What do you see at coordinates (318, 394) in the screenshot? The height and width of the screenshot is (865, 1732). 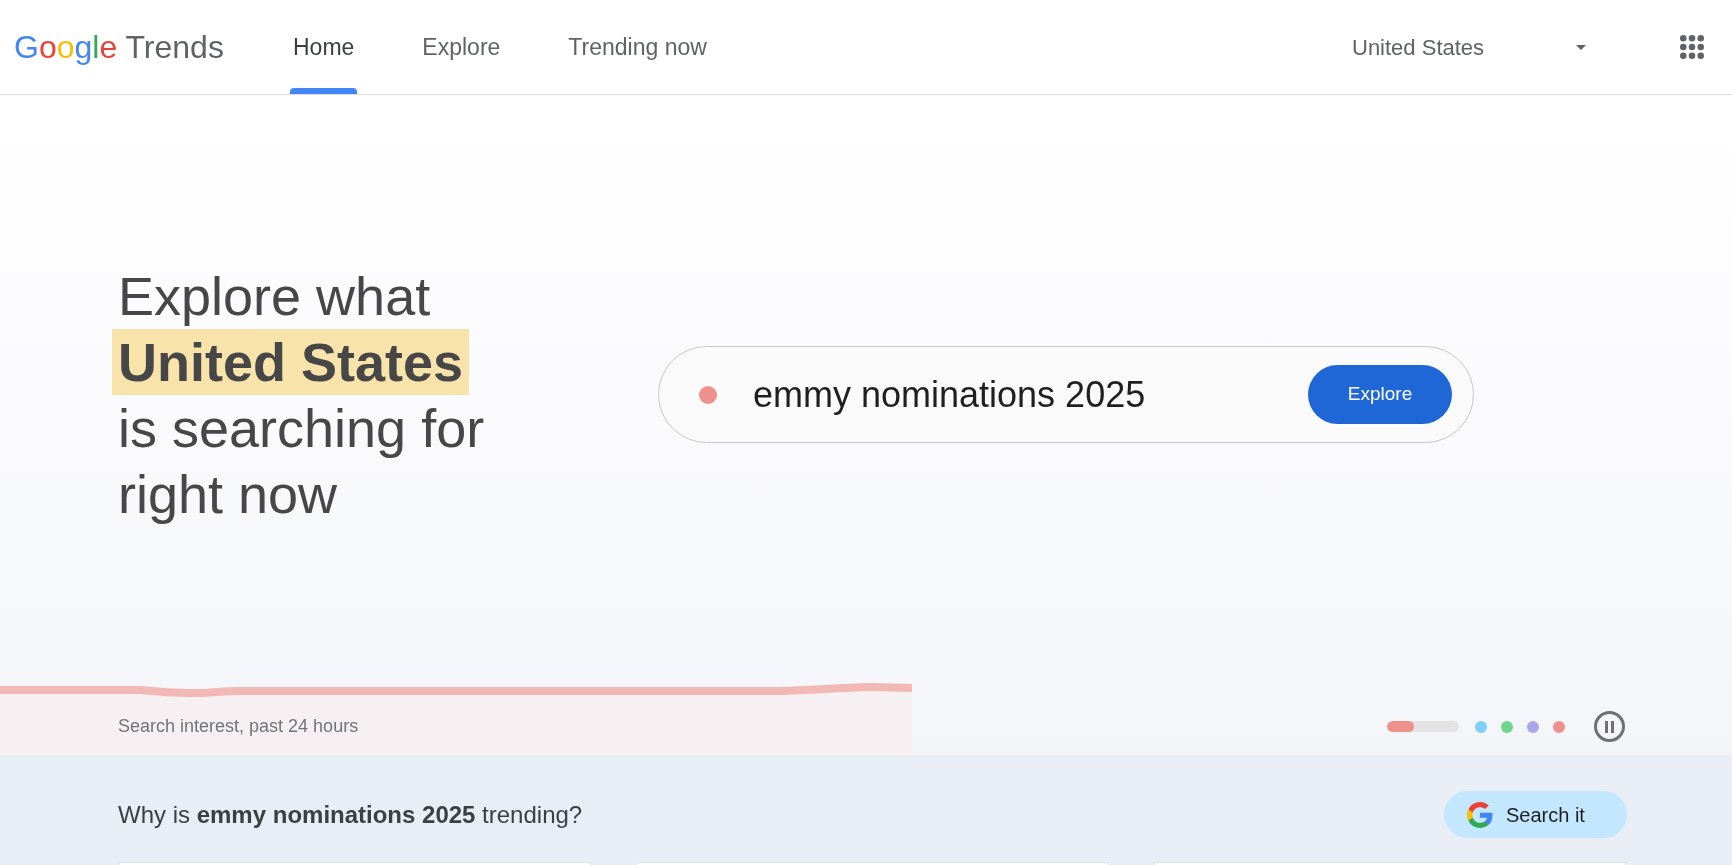 I see `hero-headline: Explore what United States is searching for right now` at bounding box center [318, 394].